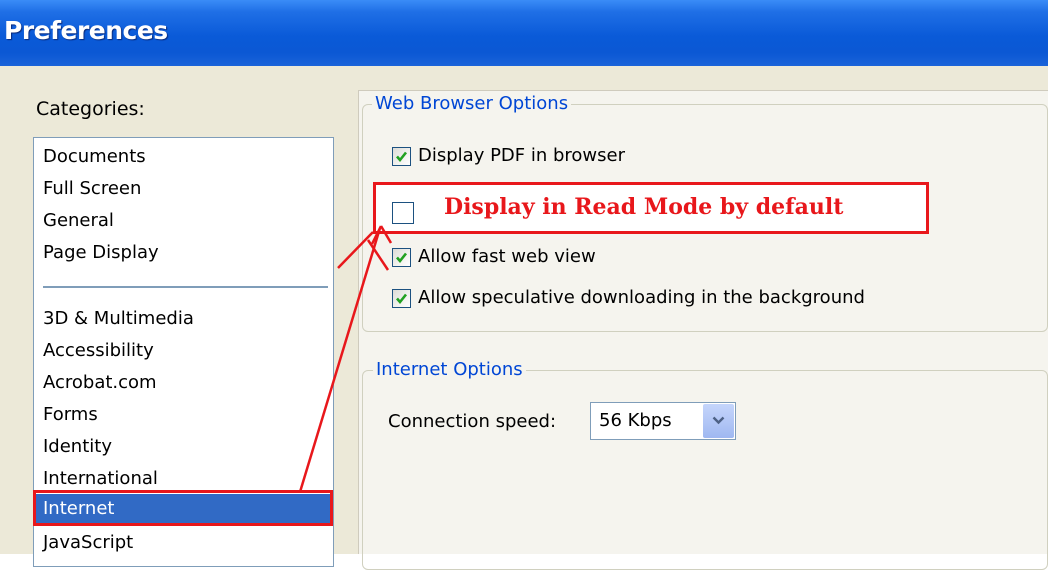 The image size is (1048, 570). I want to click on fast-web-view-label: Allow fast web view, so click(507, 256).